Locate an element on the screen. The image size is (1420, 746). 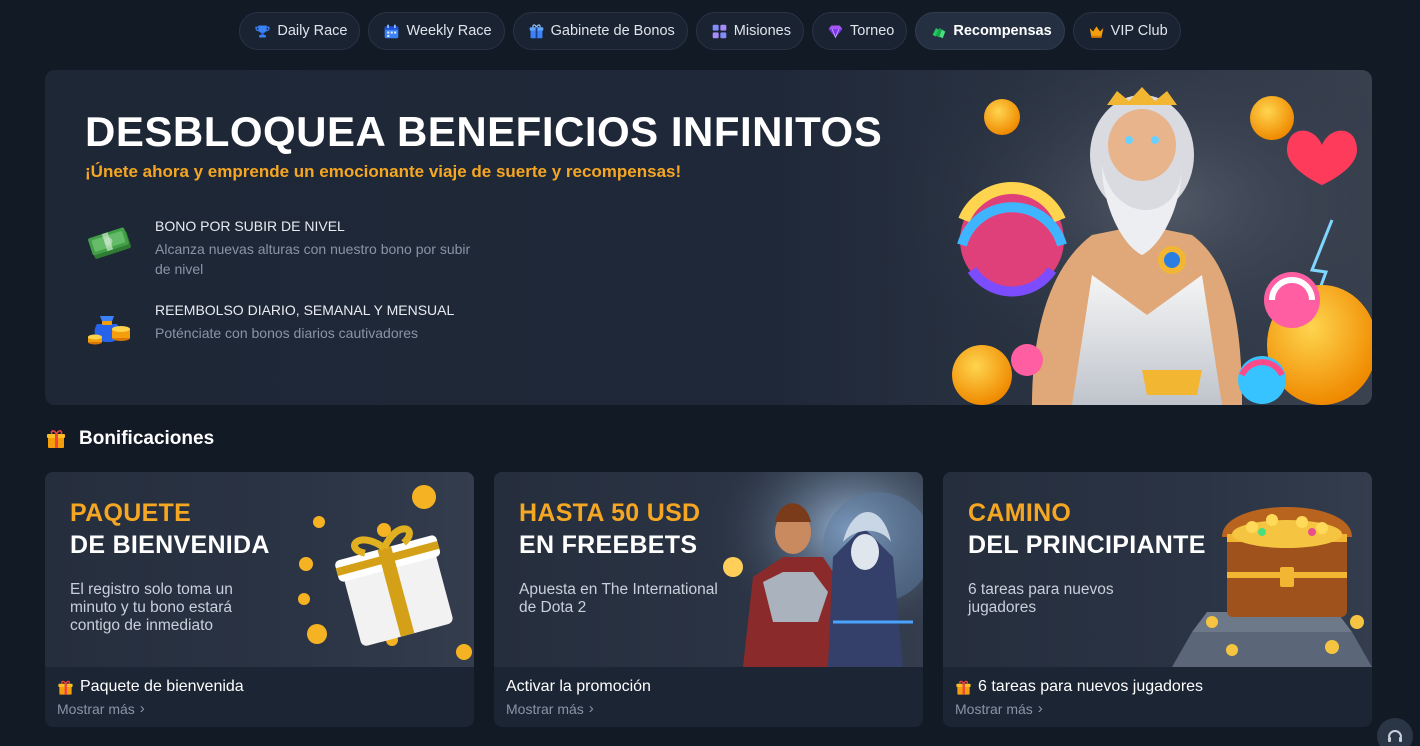
tab-misiones: Misiones is located at coordinates (749, 31).